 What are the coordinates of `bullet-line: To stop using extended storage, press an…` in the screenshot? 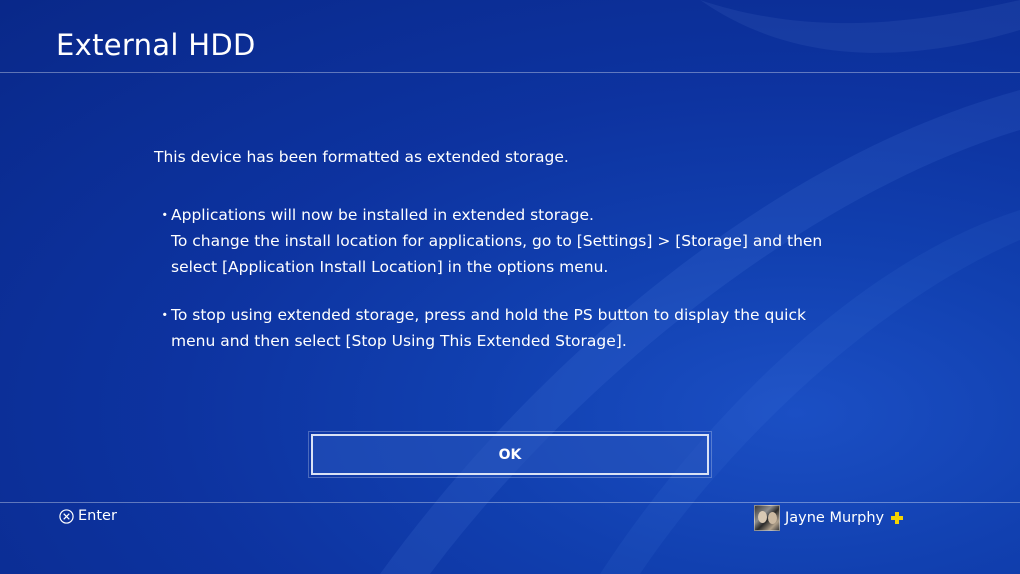 It's located at (488, 315).